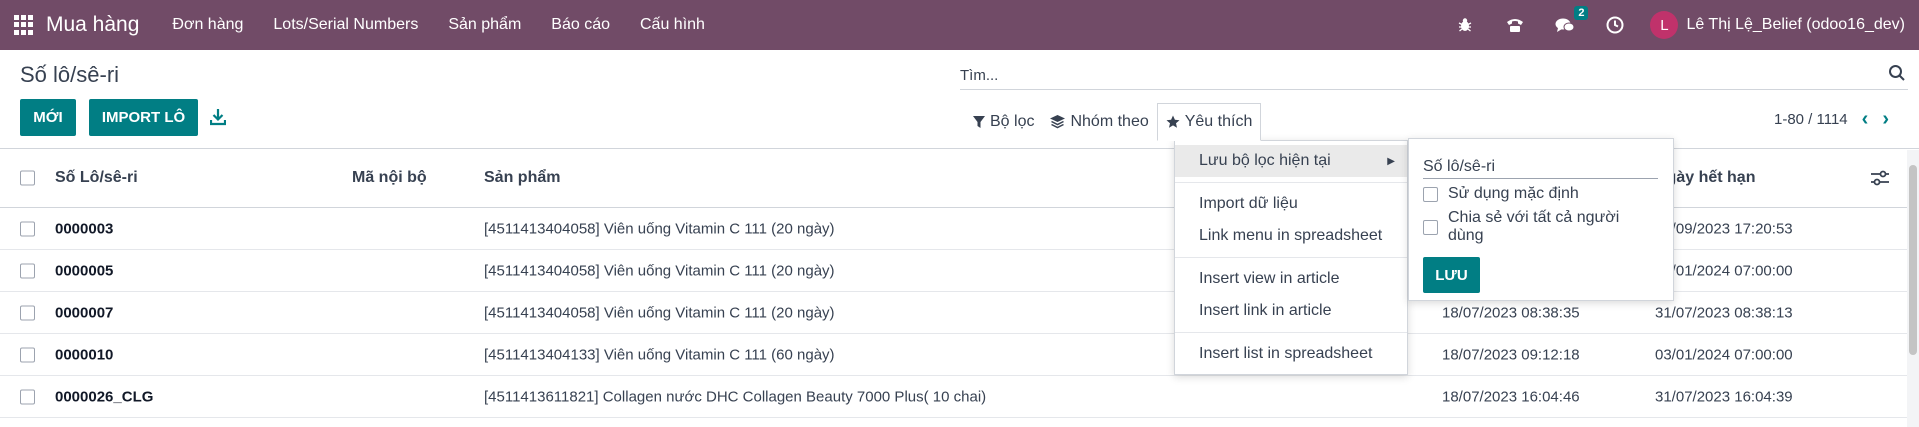 Image resolution: width=1919 pixels, height=427 pixels. I want to click on created-date: 18/07/2023 09:12:18, so click(1511, 354).